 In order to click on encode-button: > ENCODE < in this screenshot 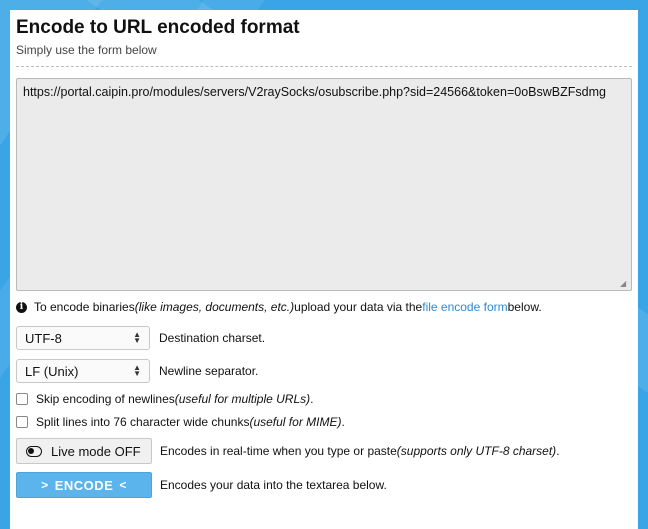, I will do `click(84, 485)`.